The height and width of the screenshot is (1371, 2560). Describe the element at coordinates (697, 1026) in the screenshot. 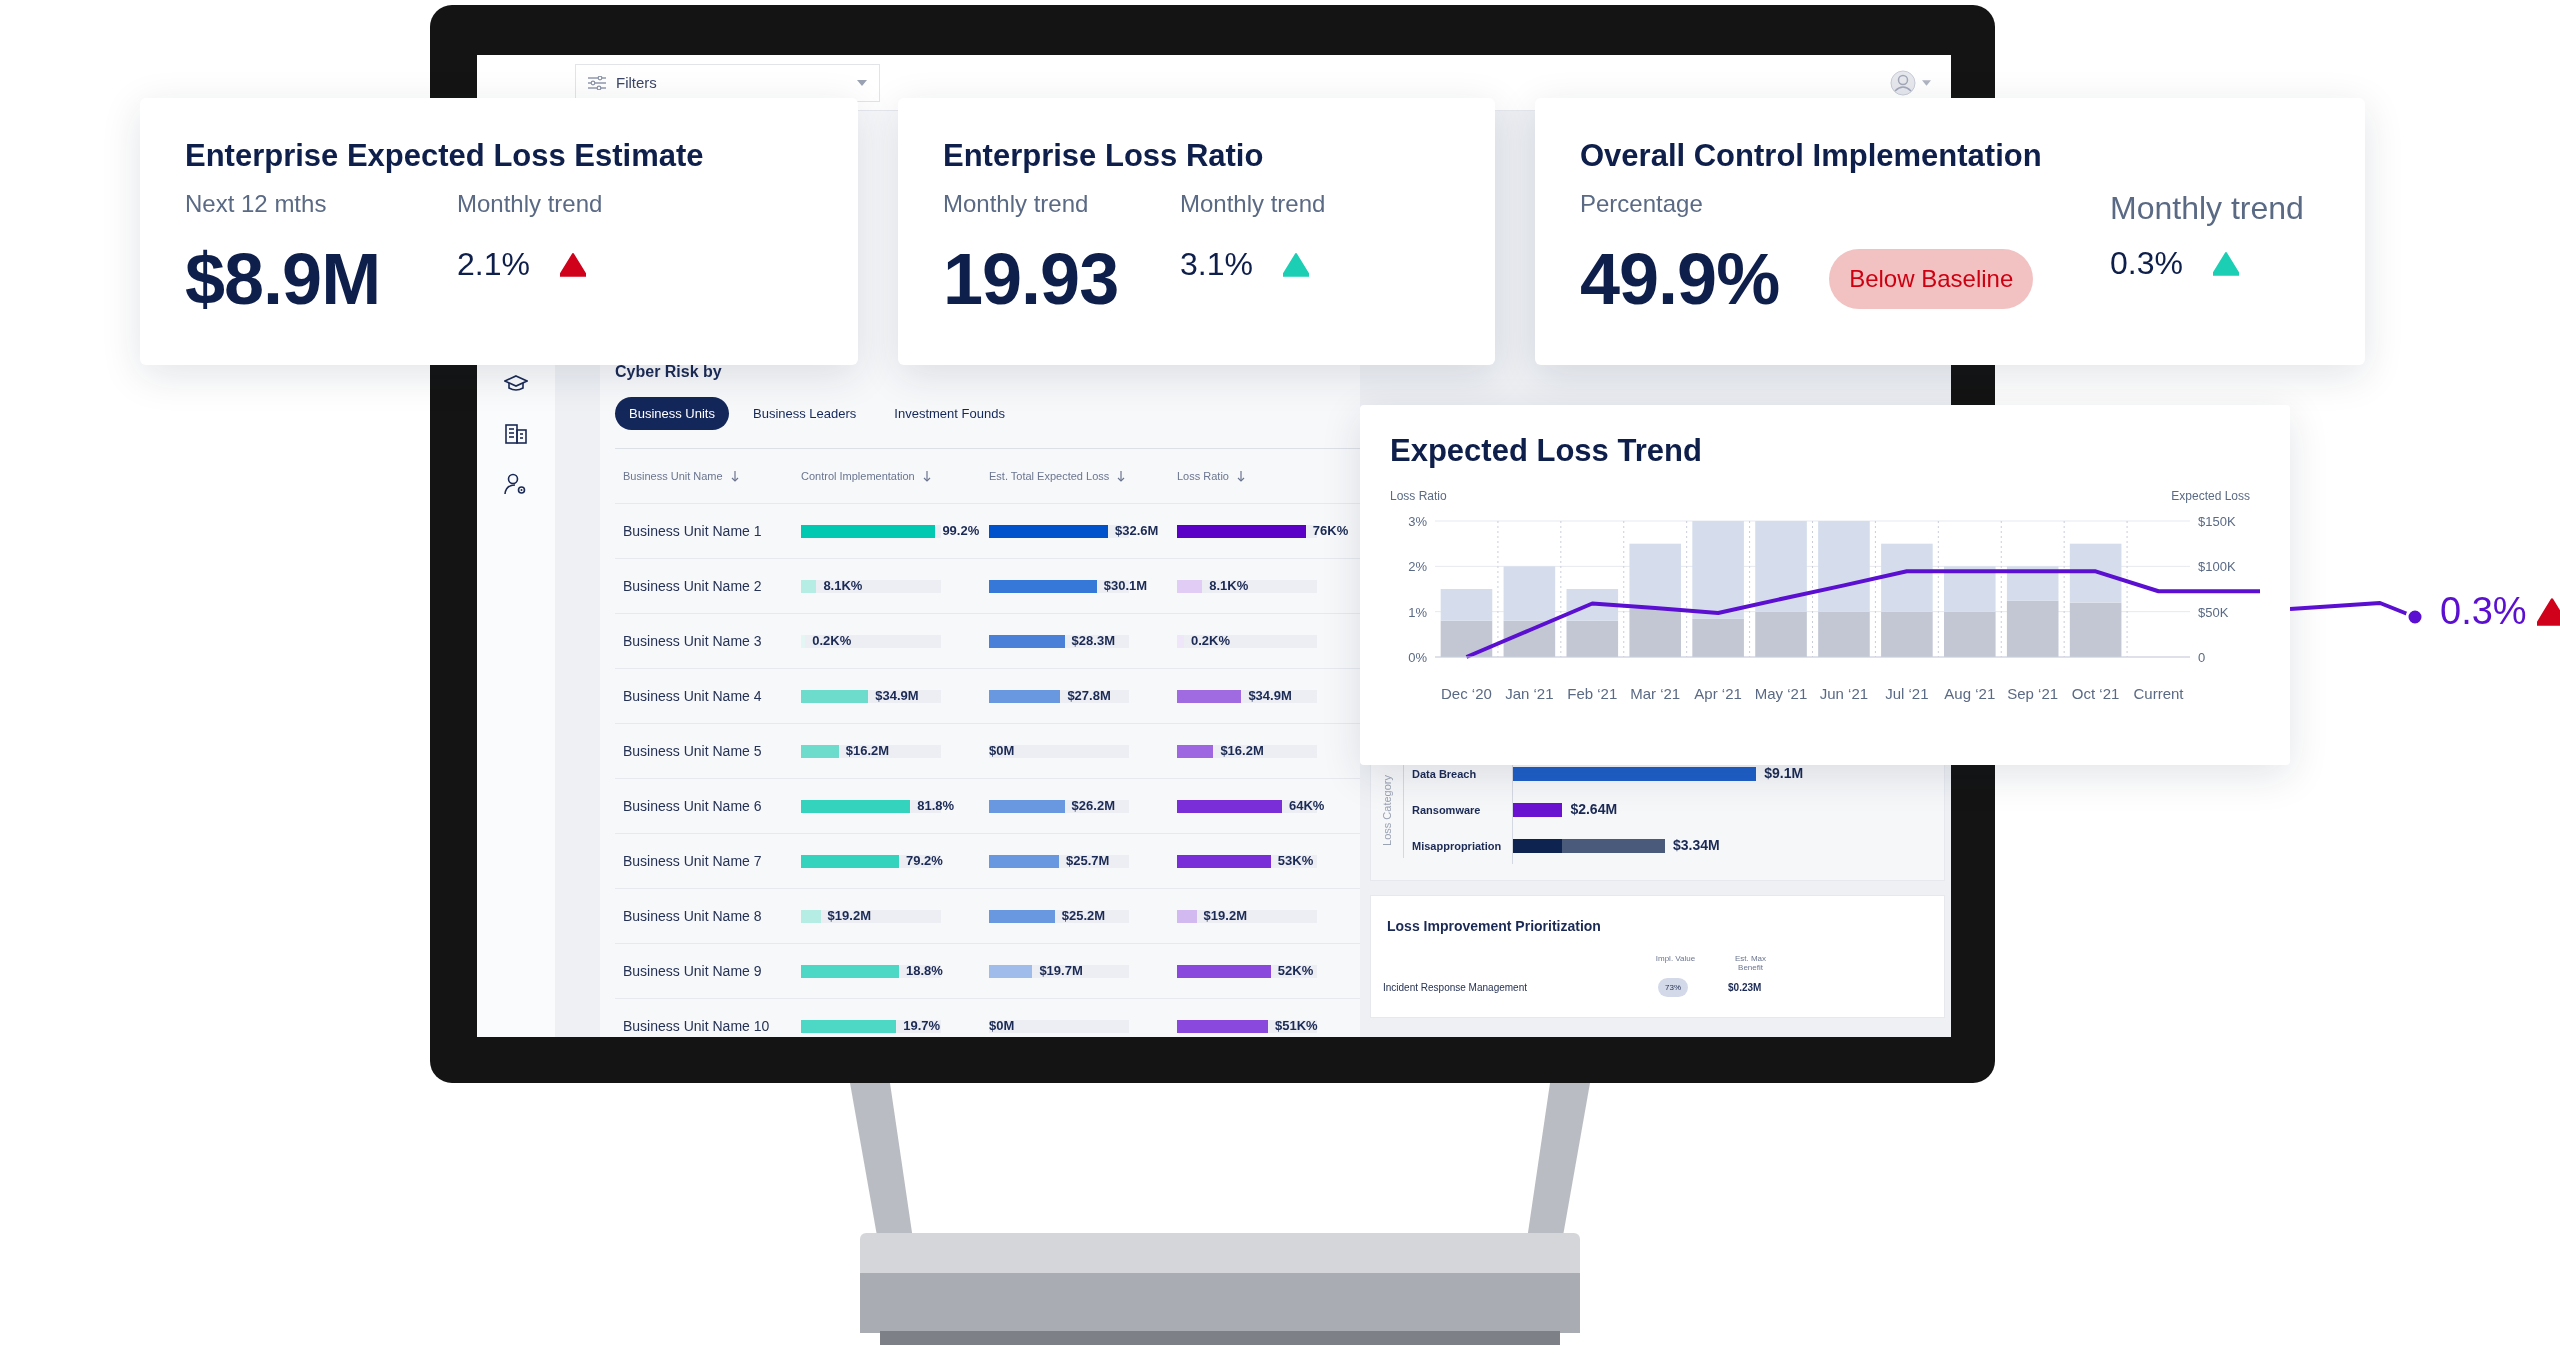

I see `business-unit-name: Business Unit Name 10` at that location.